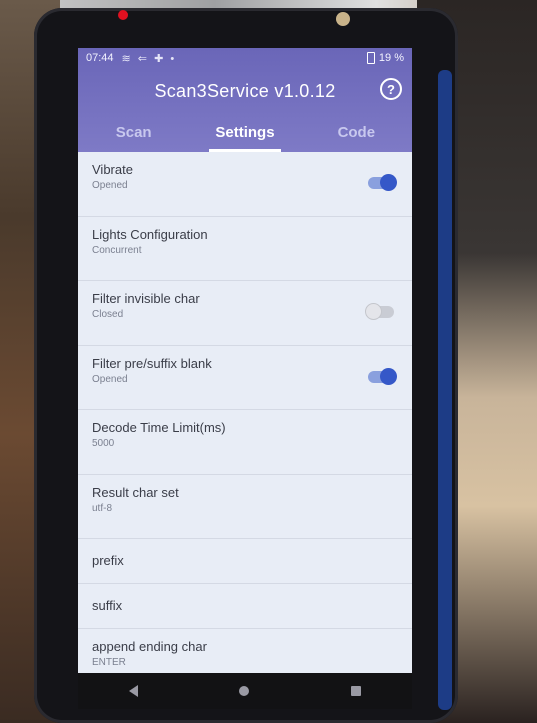 Image resolution: width=537 pixels, height=723 pixels. I want to click on battery-icon, so click(370, 58).